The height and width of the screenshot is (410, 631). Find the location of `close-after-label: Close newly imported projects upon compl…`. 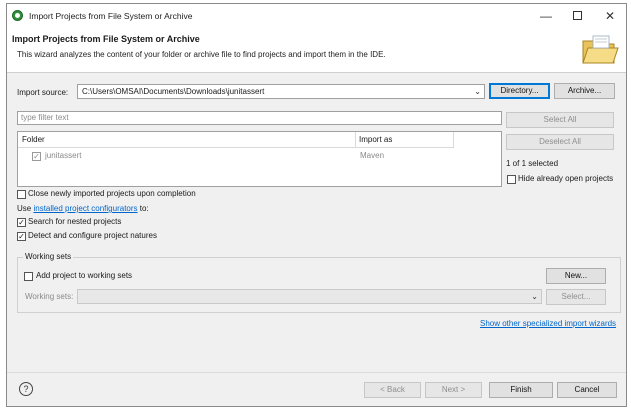

close-after-label: Close newly imported projects upon compl… is located at coordinates (112, 193).